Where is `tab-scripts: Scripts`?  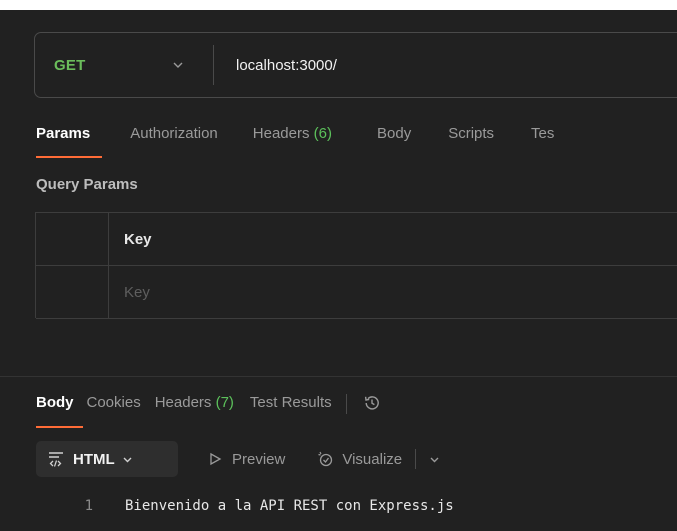
tab-scripts: Scripts is located at coordinates (471, 139).